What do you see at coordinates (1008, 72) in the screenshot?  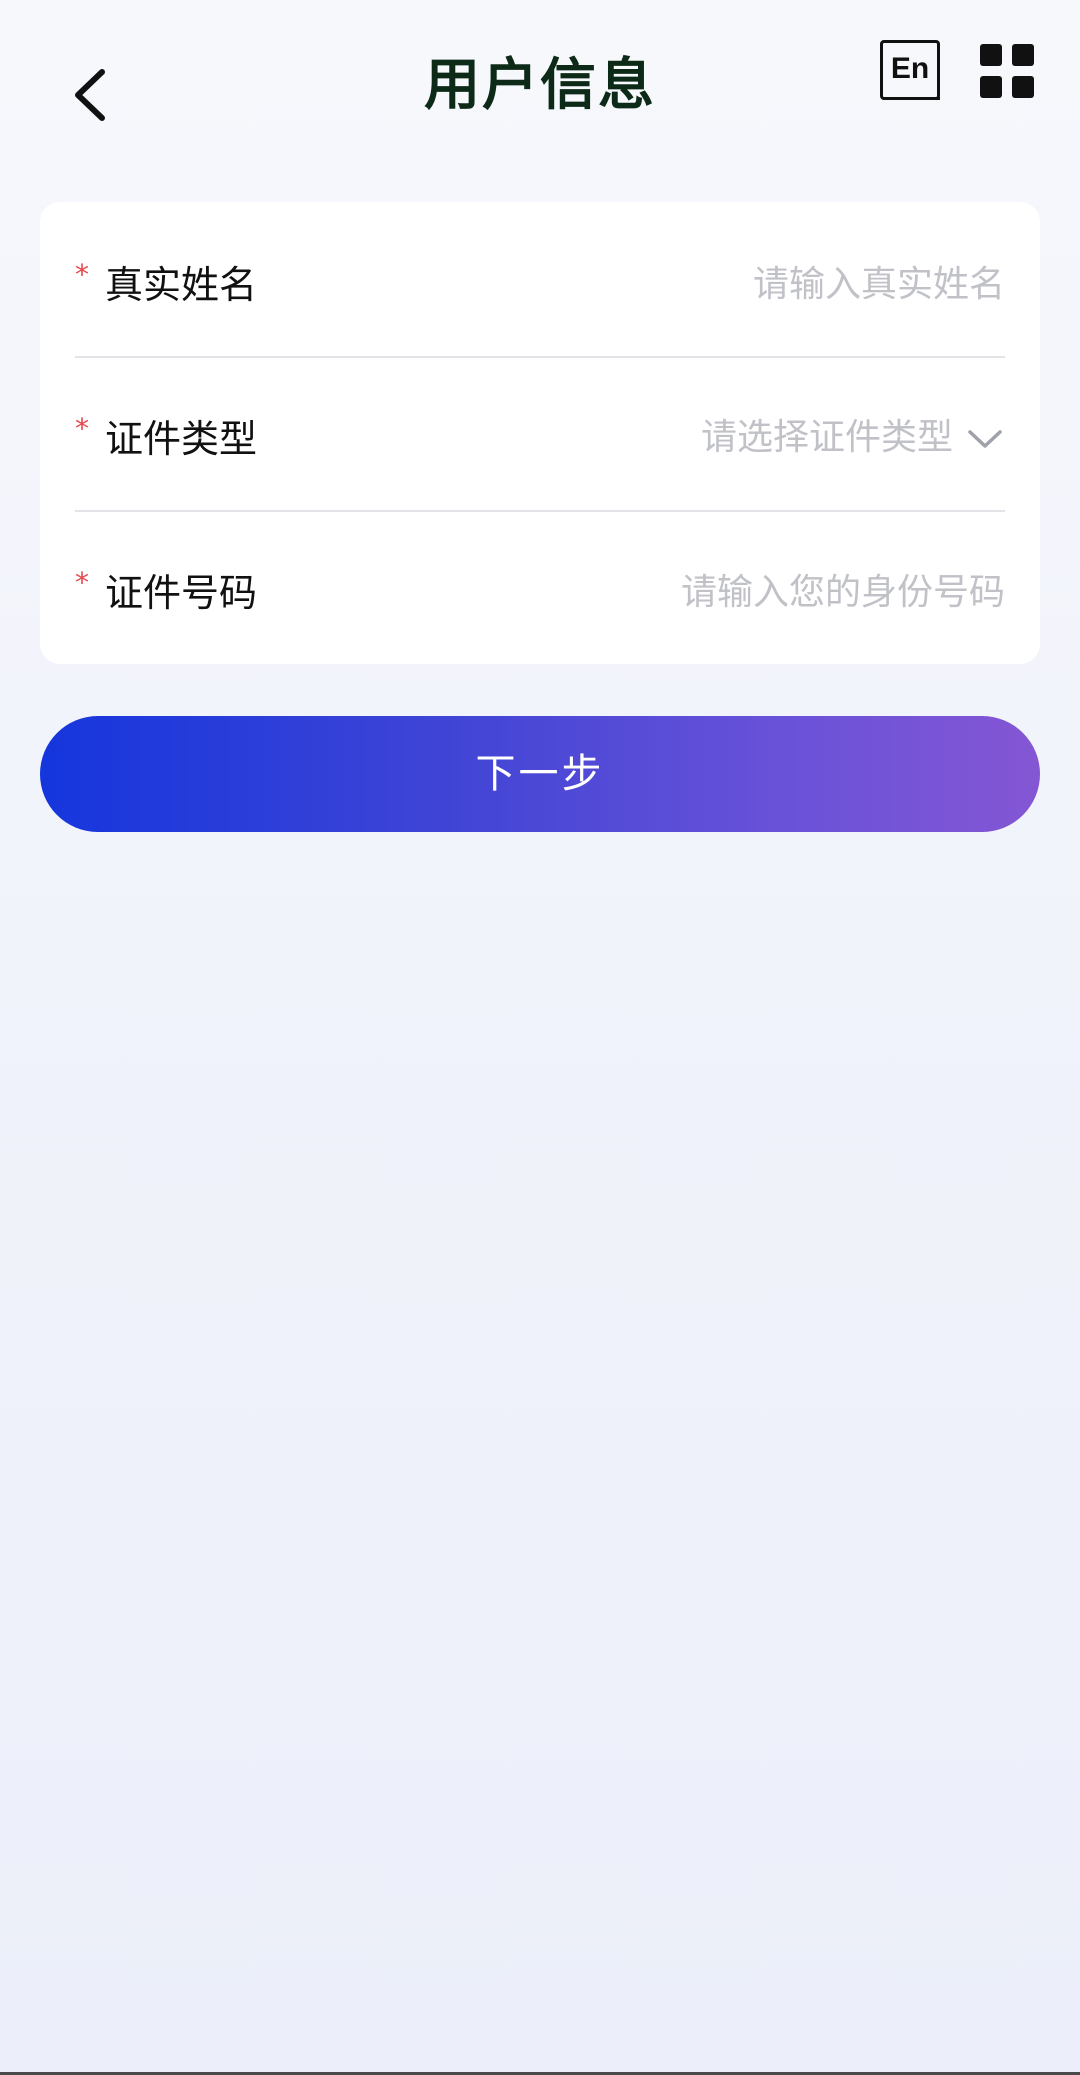 I see `grid-menu-button` at bounding box center [1008, 72].